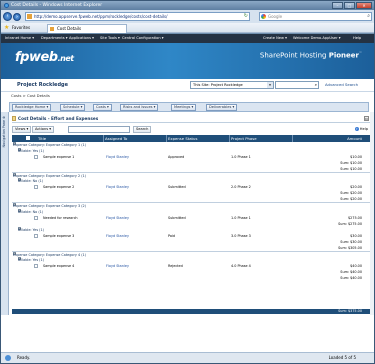  What do you see at coordinates (22, 129) in the screenshot?
I see `views-button: Views ▾` at bounding box center [22, 129].